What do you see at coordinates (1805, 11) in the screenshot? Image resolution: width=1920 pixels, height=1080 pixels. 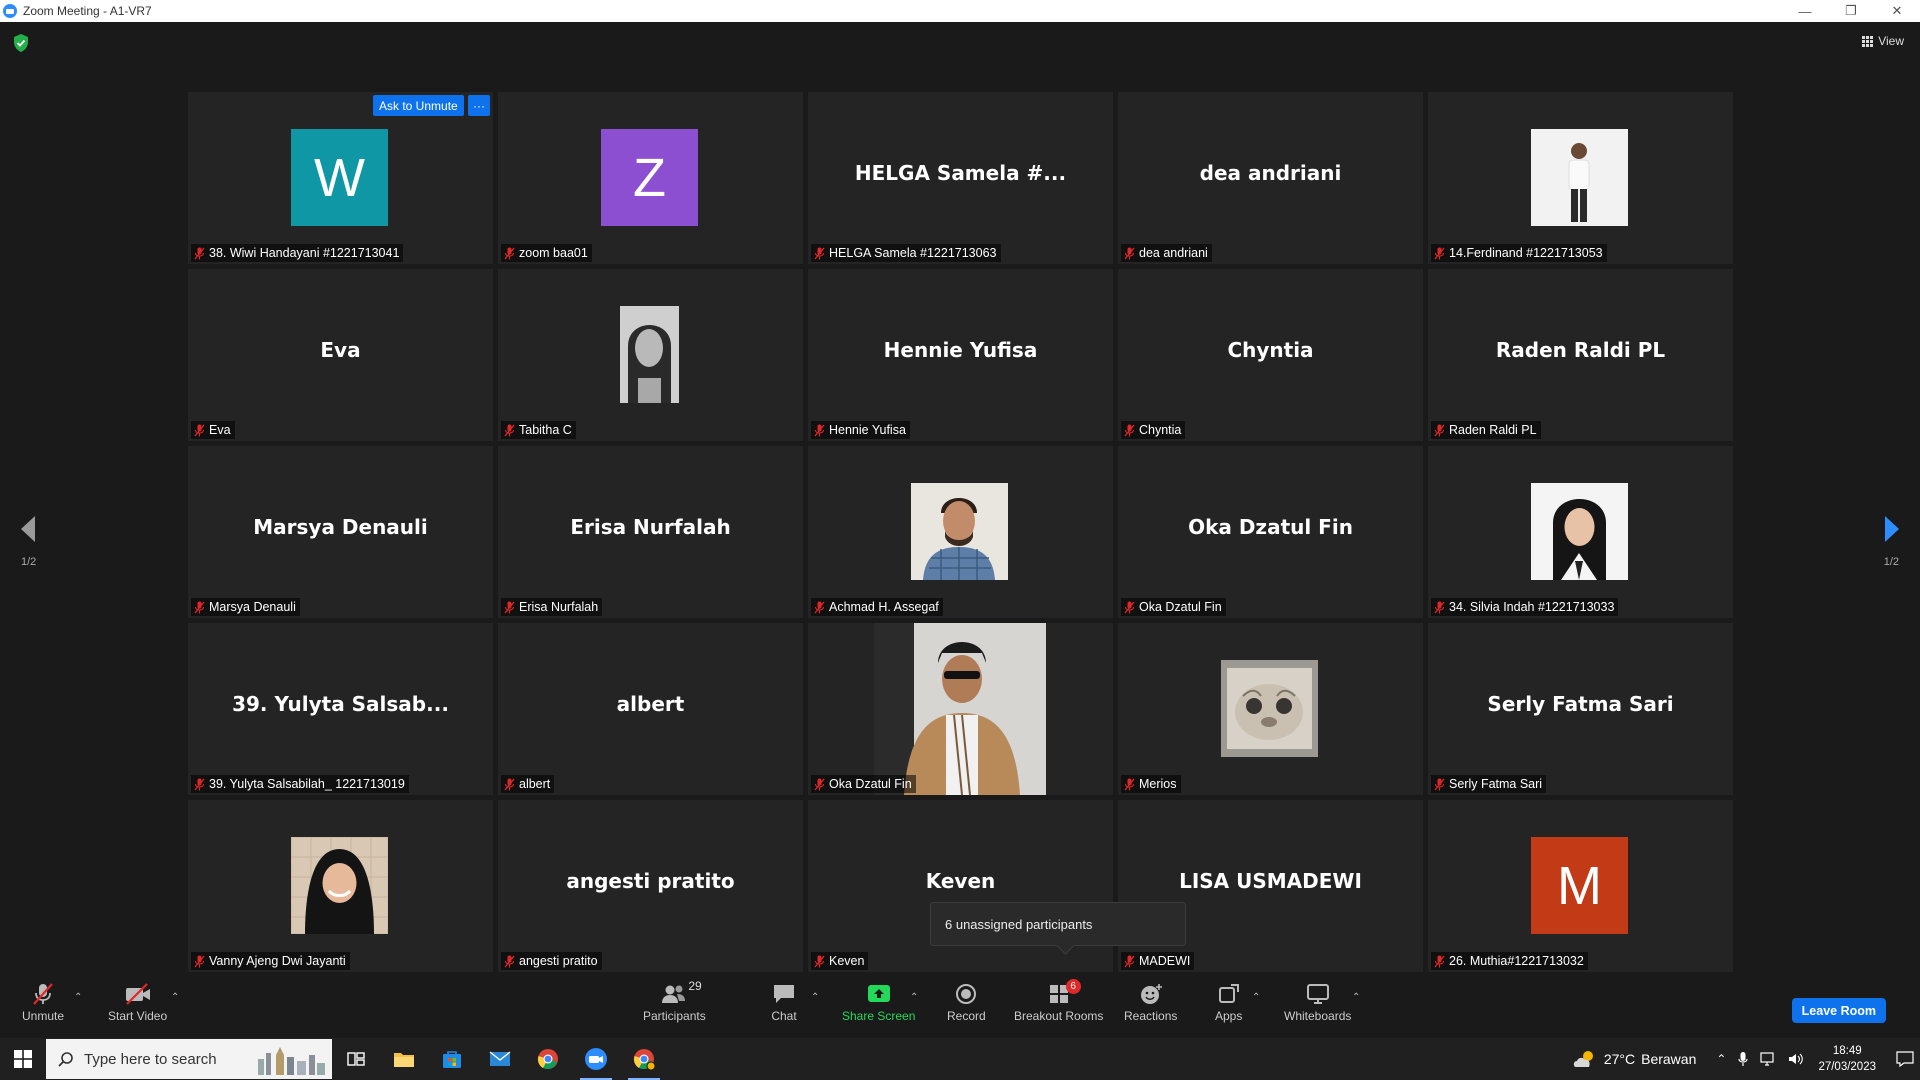 I see `minimize-button: —` at bounding box center [1805, 11].